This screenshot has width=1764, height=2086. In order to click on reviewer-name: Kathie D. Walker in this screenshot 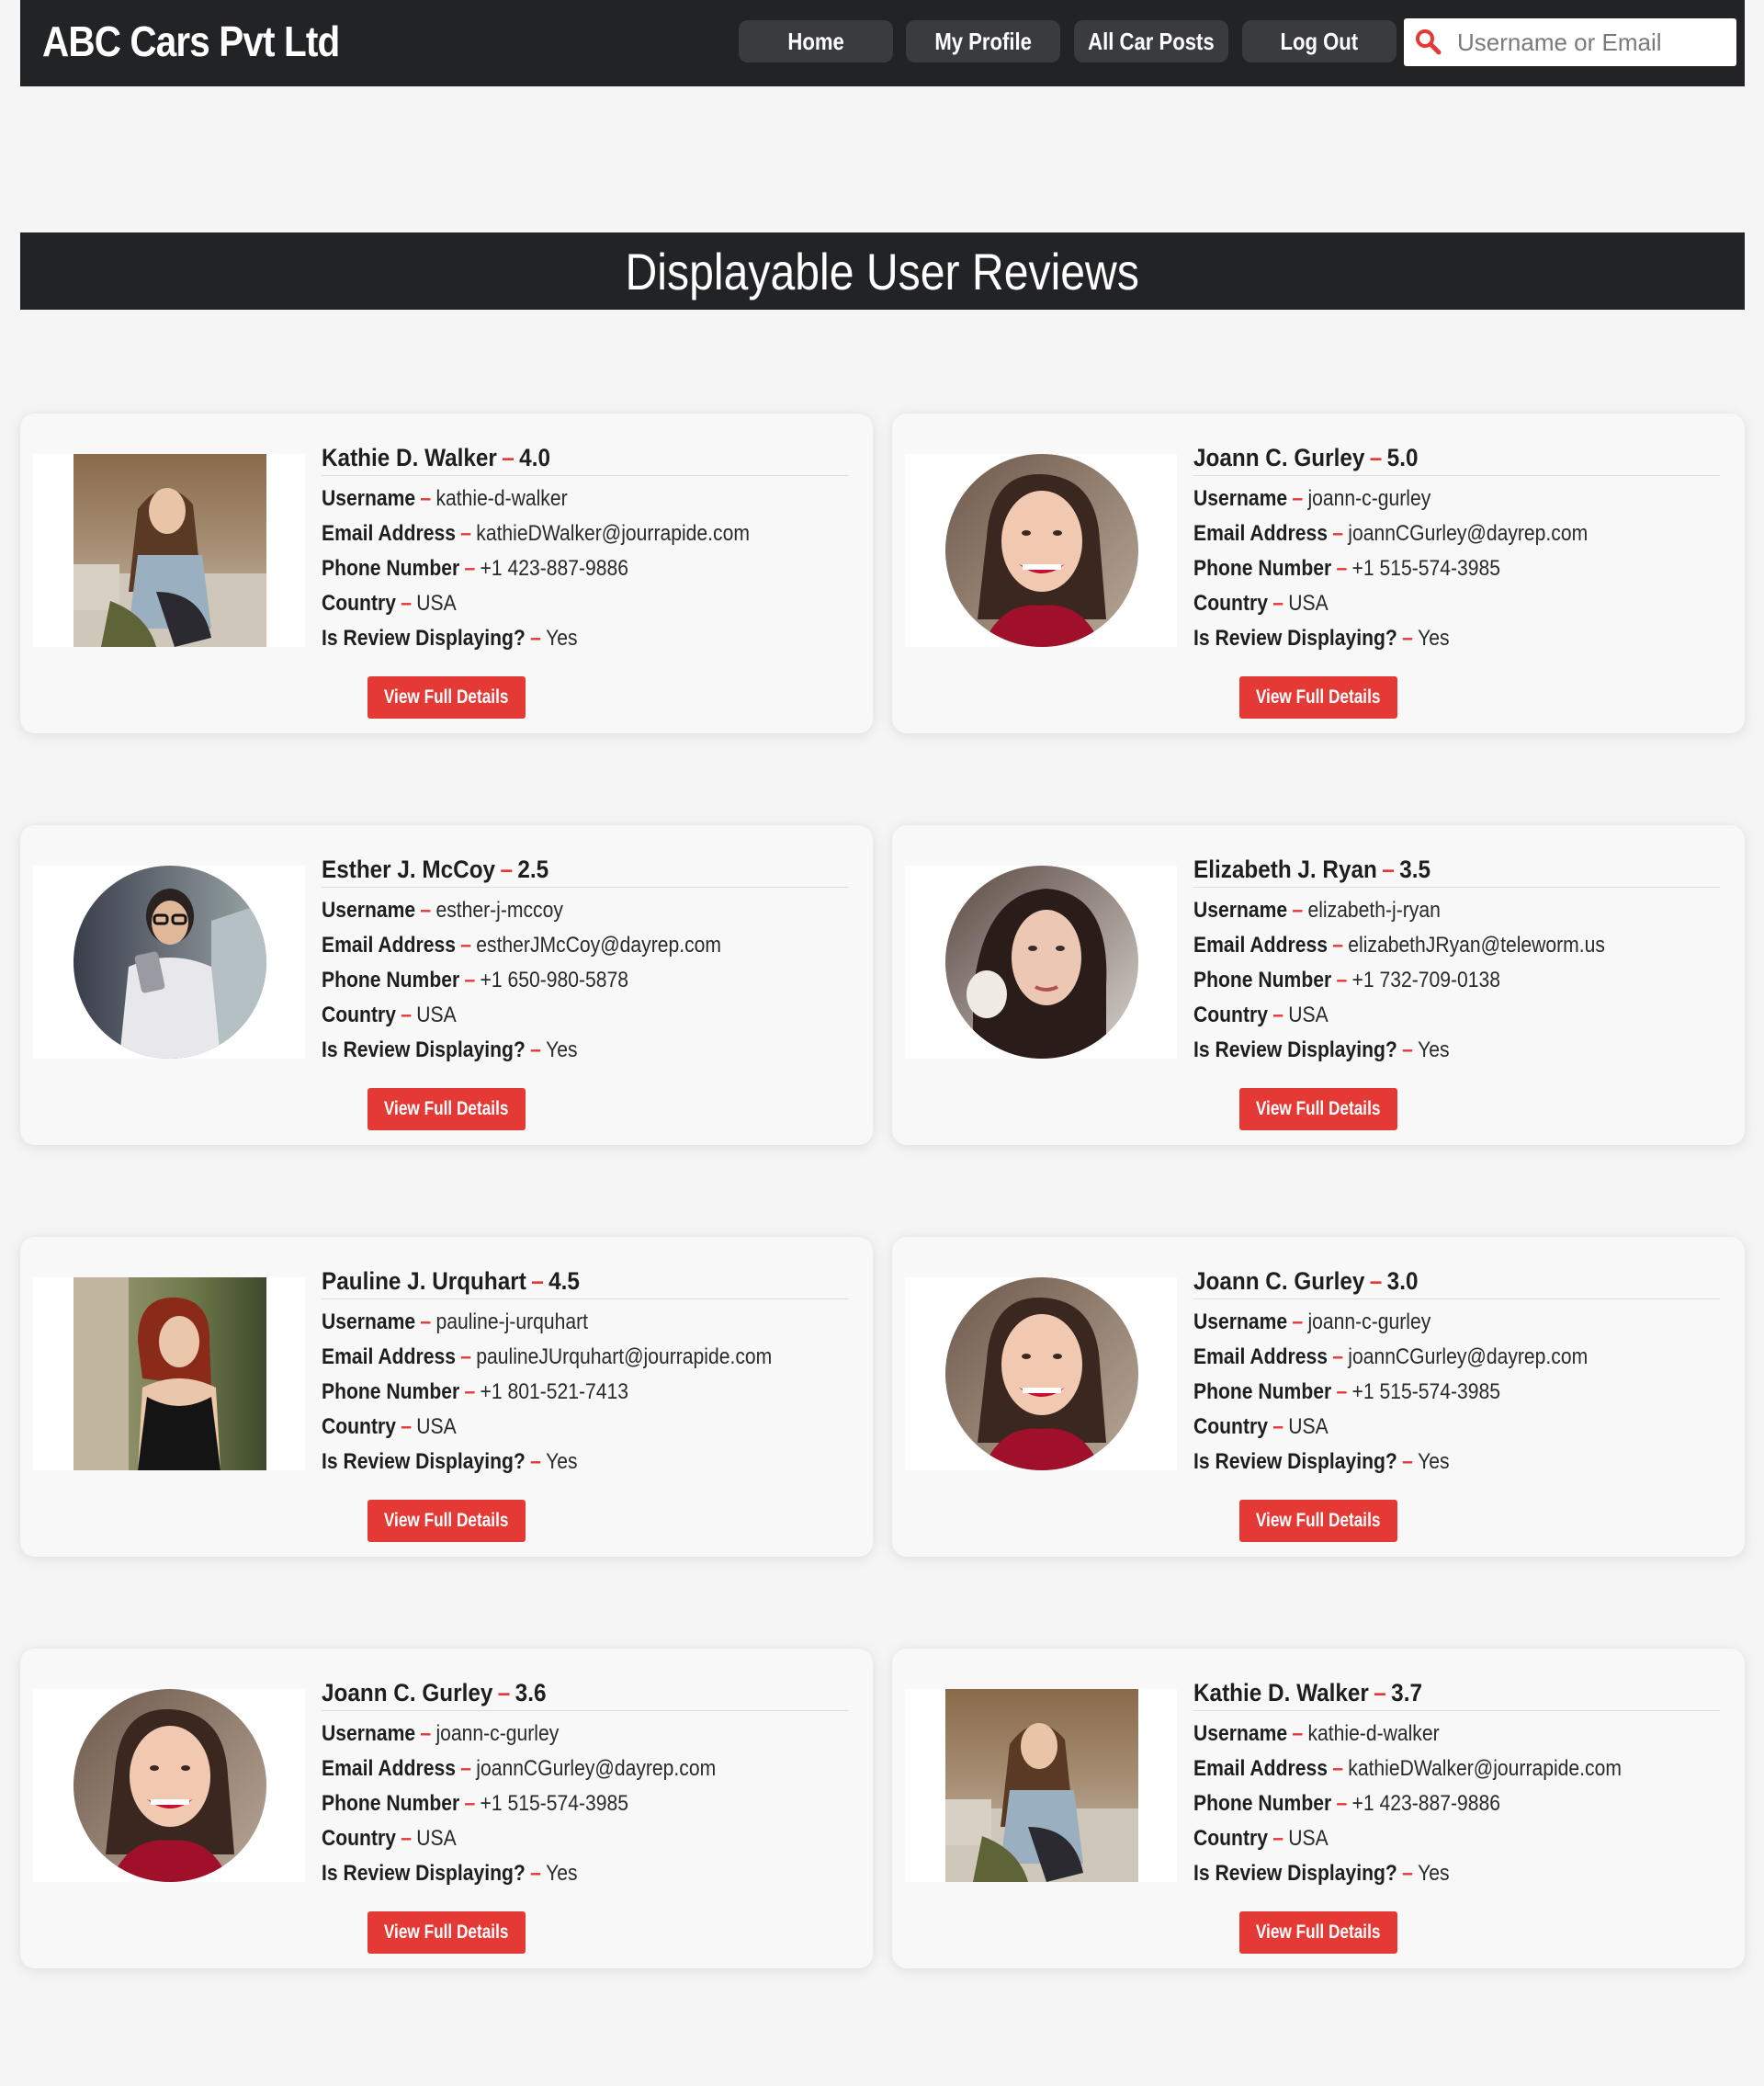, I will do `click(1281, 1692)`.